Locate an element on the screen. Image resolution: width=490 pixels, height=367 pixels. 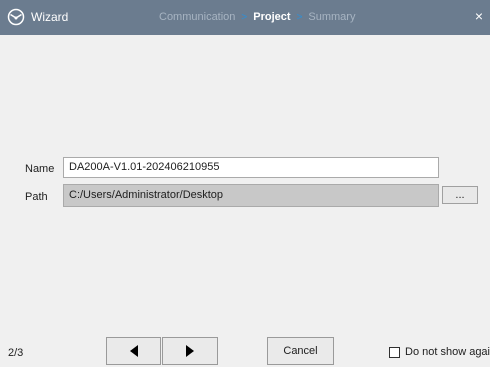
dont-show-again: Do not show again is located at coordinates (439, 352).